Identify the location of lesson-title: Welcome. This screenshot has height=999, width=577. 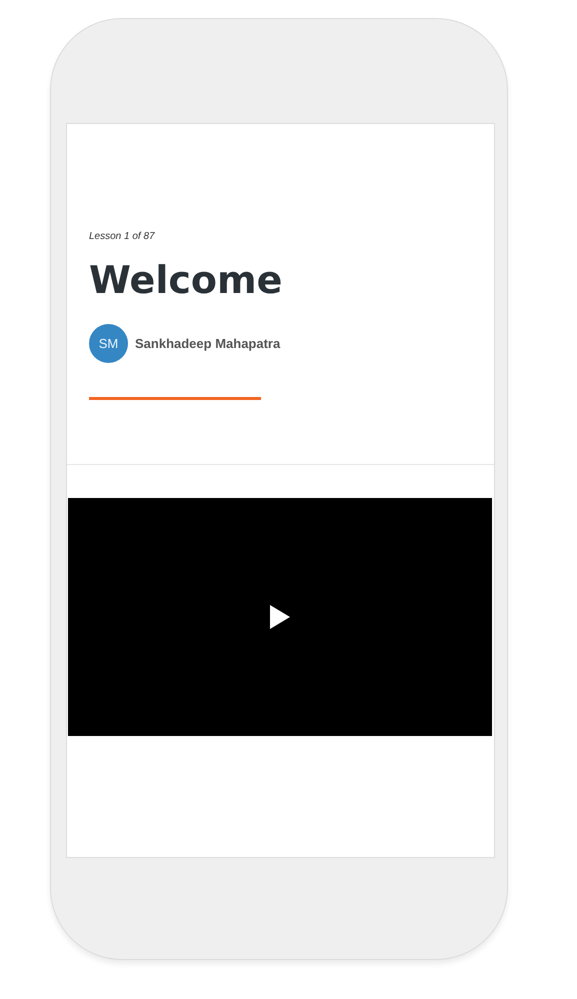
(185, 280).